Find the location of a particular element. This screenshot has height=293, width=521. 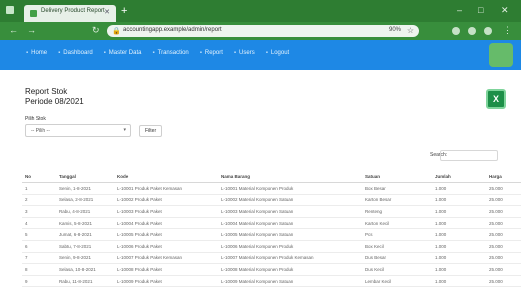

nav-link-label: Master Data is located at coordinates (125, 53).